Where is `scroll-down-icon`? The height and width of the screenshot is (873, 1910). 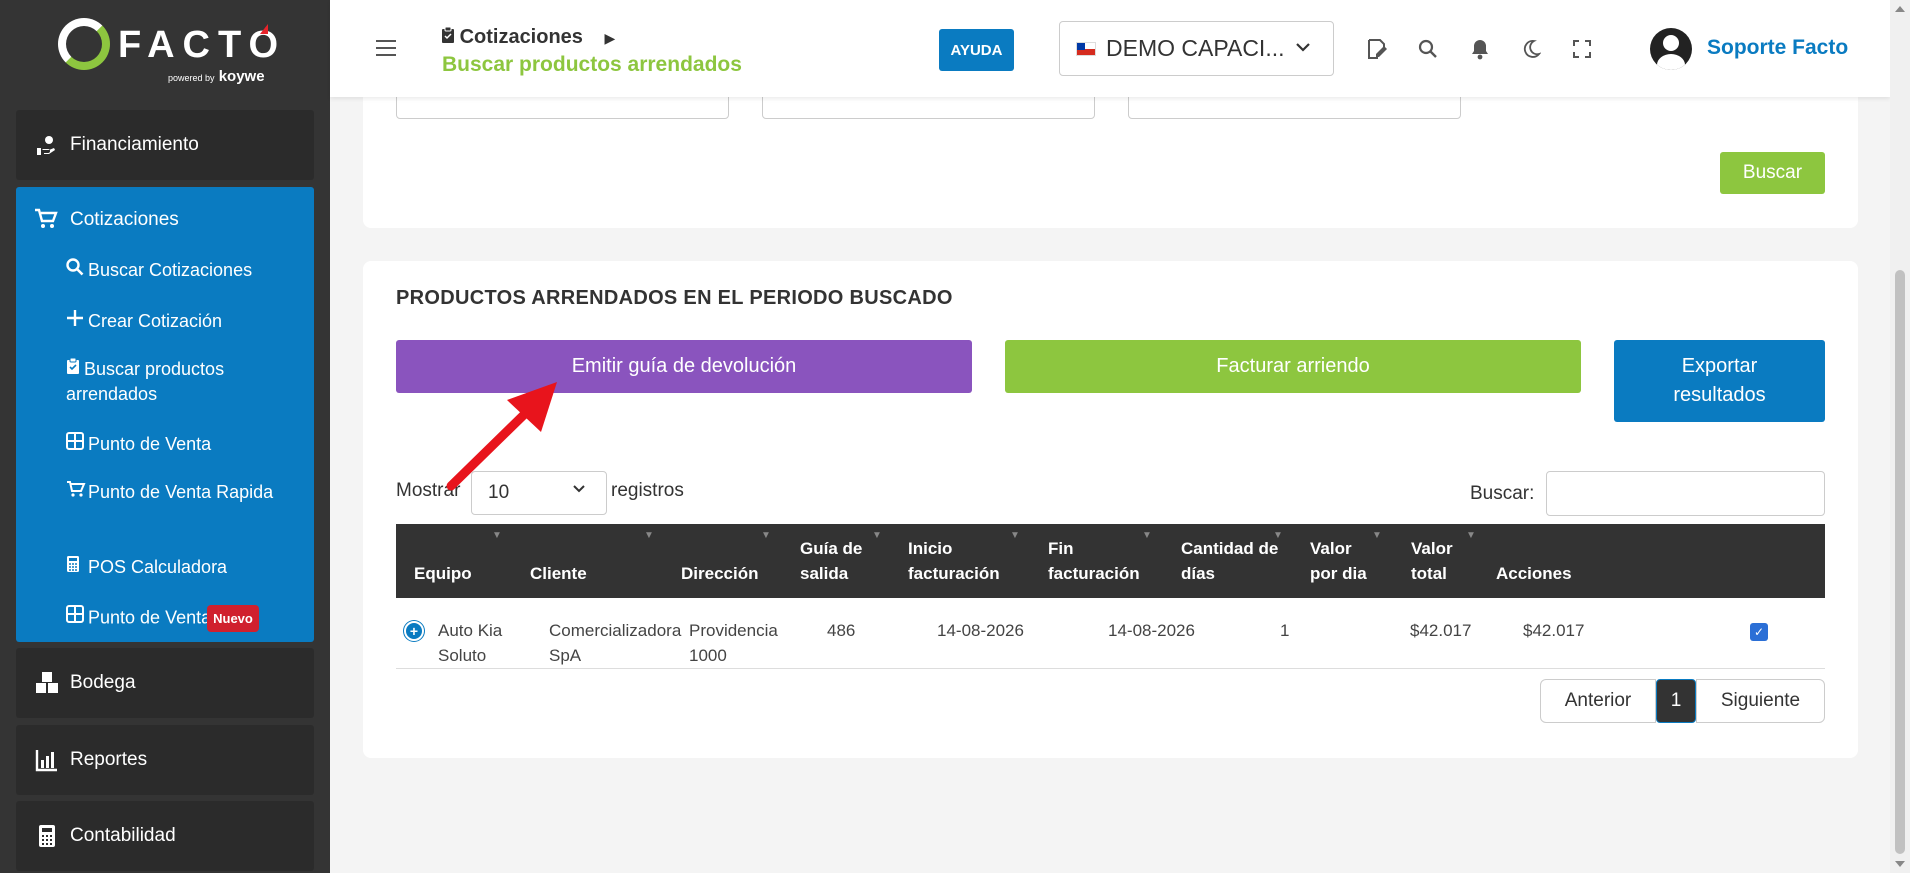
scroll-down-icon is located at coordinates (1900, 864).